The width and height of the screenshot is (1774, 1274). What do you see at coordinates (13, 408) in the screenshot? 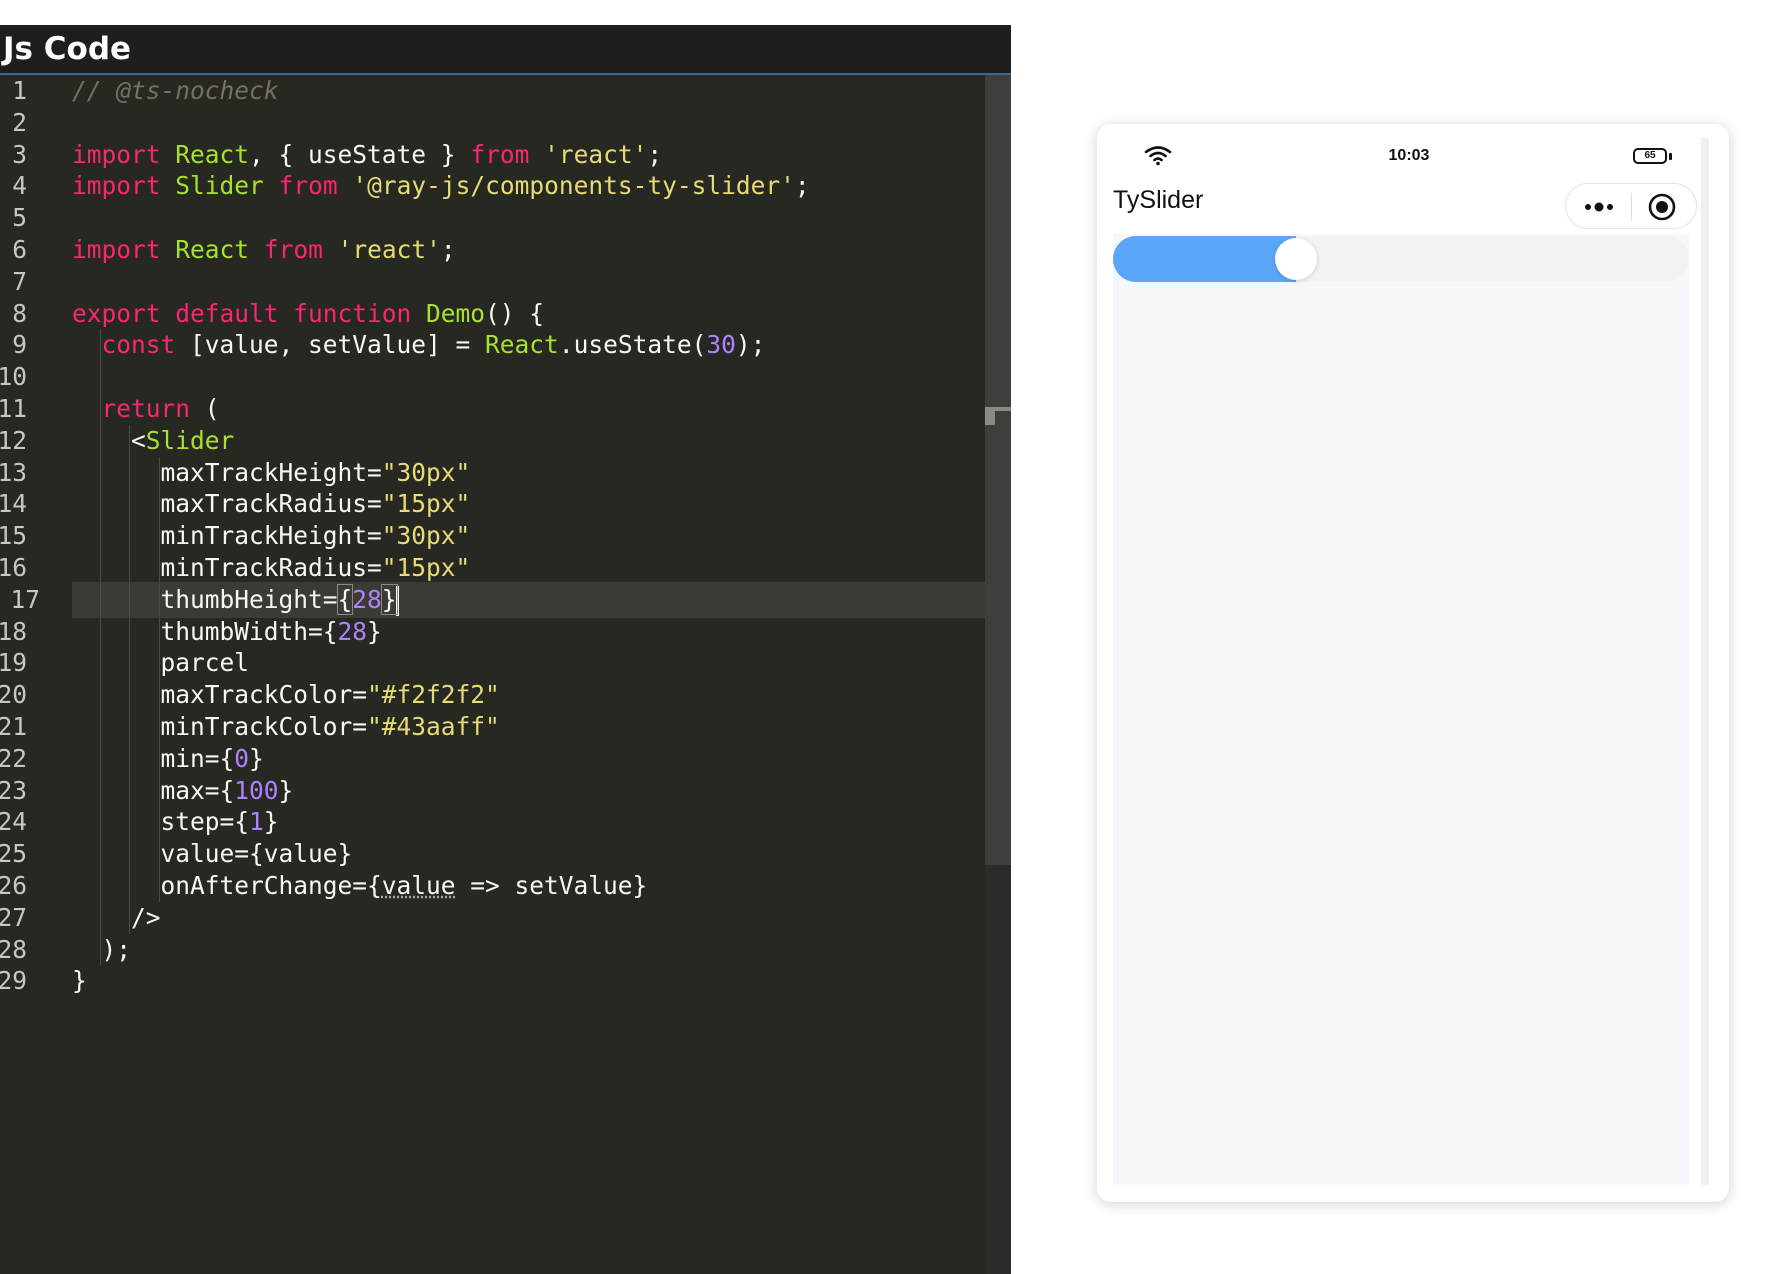
I see `line-number: 11` at bounding box center [13, 408].